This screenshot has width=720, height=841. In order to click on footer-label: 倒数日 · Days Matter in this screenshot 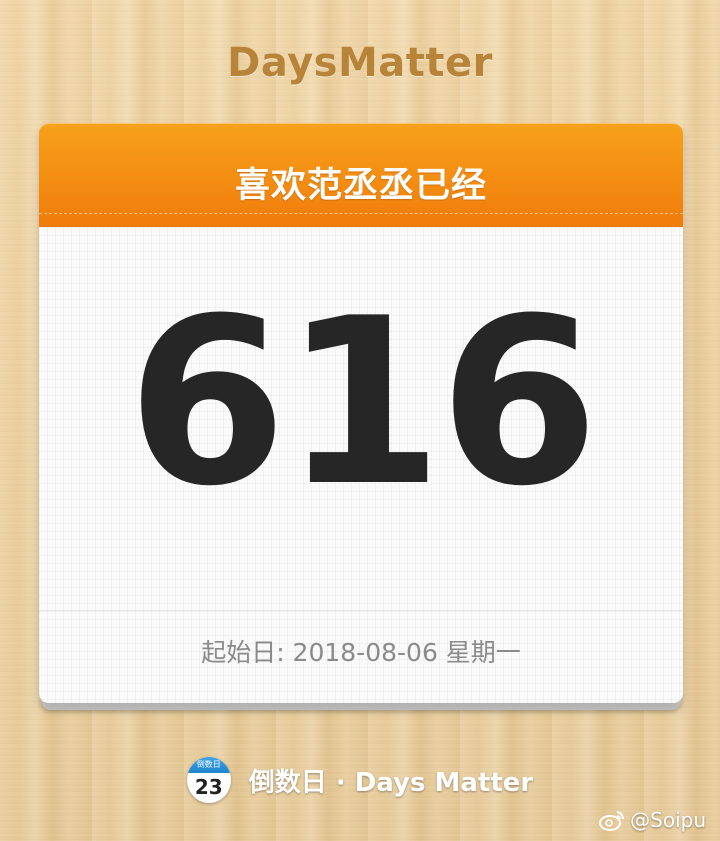, I will do `click(391, 782)`.